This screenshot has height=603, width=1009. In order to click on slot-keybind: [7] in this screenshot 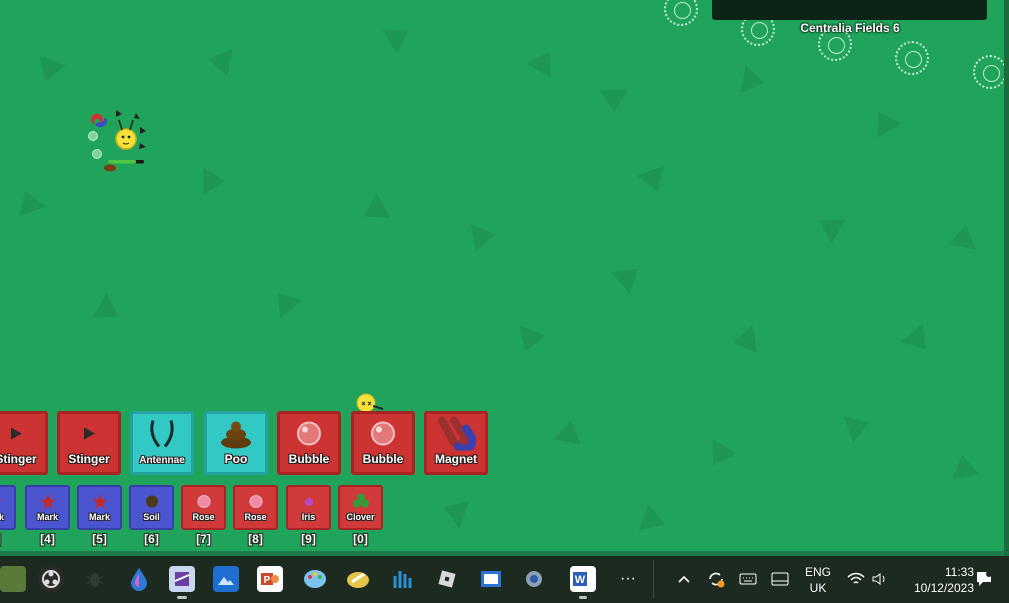, I will do `click(203, 539)`.